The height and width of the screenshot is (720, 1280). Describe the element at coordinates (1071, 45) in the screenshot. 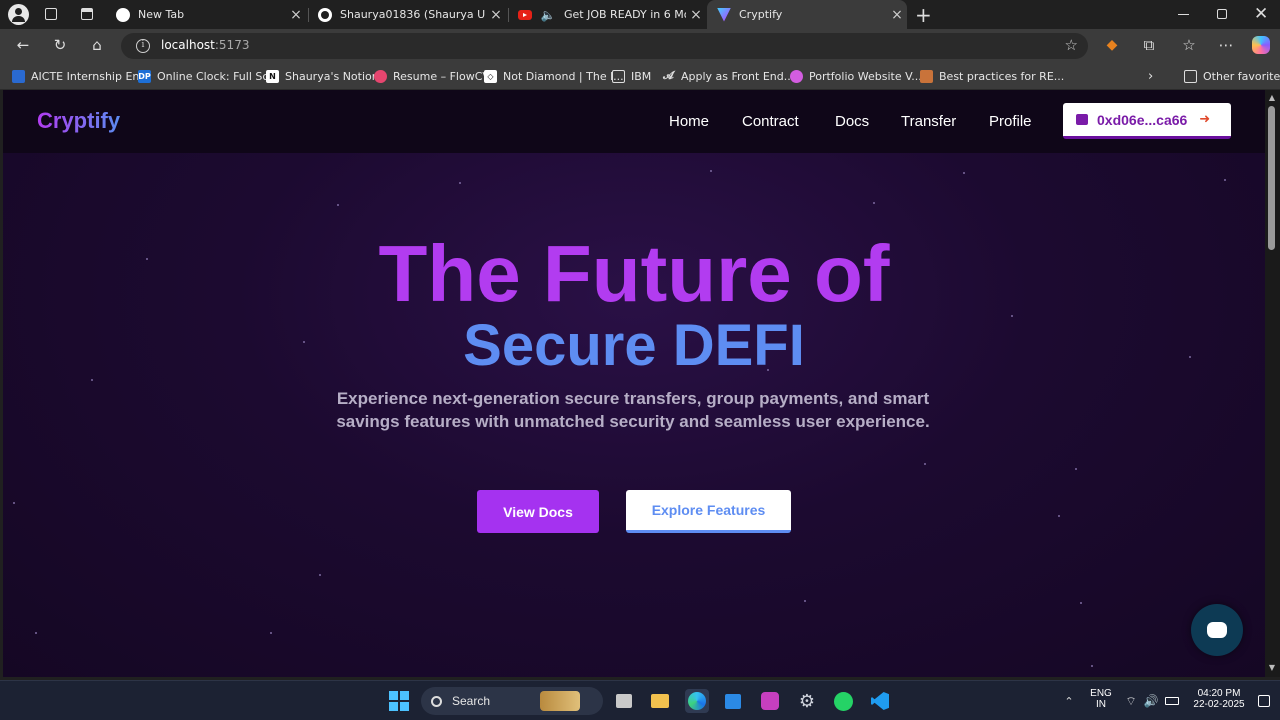

I see `favorite-star-icon: ☆` at that location.